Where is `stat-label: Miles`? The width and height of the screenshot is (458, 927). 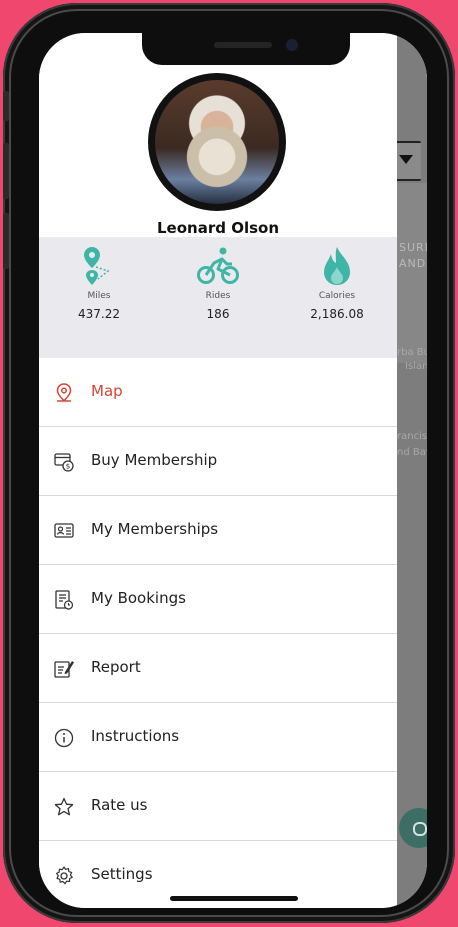 stat-label: Miles is located at coordinates (99, 296).